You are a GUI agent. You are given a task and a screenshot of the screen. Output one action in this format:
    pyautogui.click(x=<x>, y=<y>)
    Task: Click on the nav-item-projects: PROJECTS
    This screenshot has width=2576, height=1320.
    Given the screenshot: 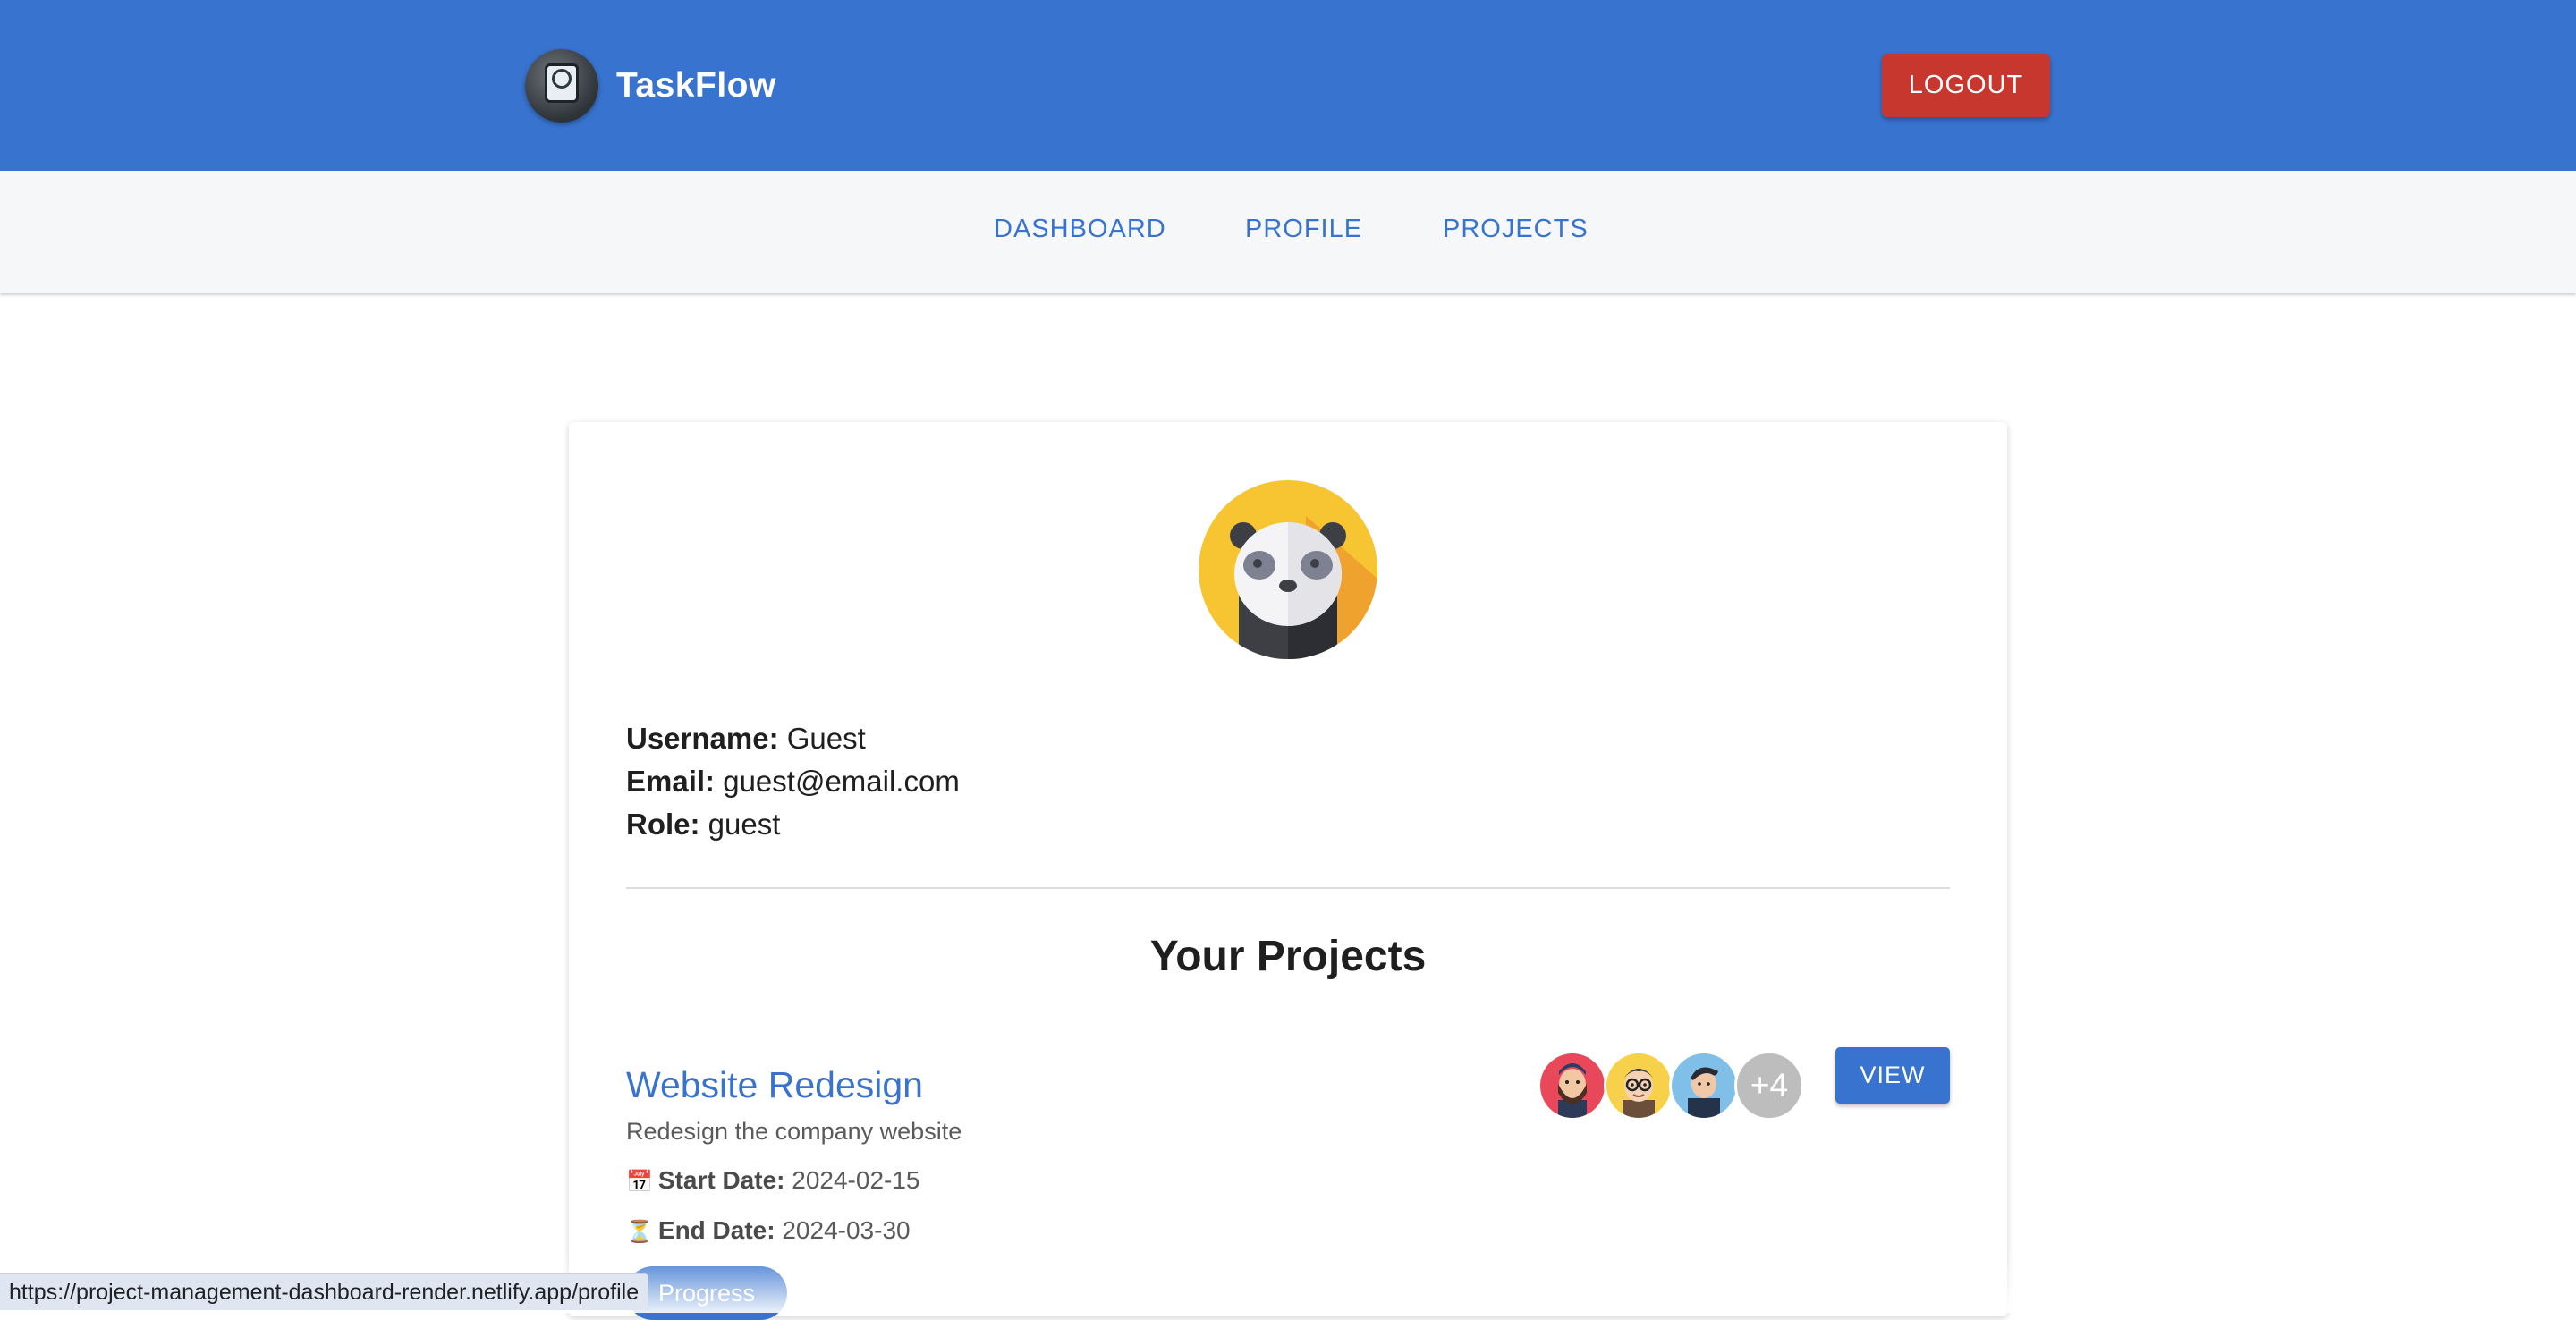 What is the action you would take?
    pyautogui.click(x=1516, y=229)
    